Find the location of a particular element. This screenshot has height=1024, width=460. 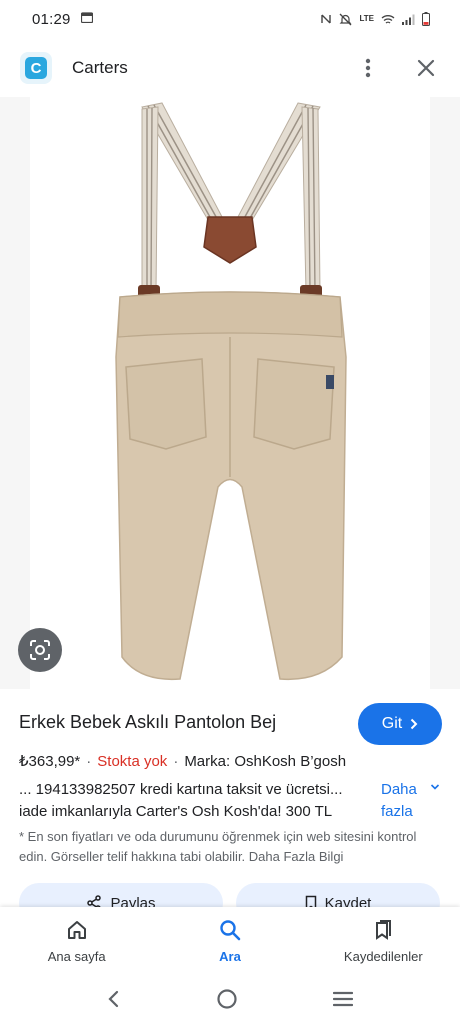

more-options-icon is located at coordinates (368, 68).